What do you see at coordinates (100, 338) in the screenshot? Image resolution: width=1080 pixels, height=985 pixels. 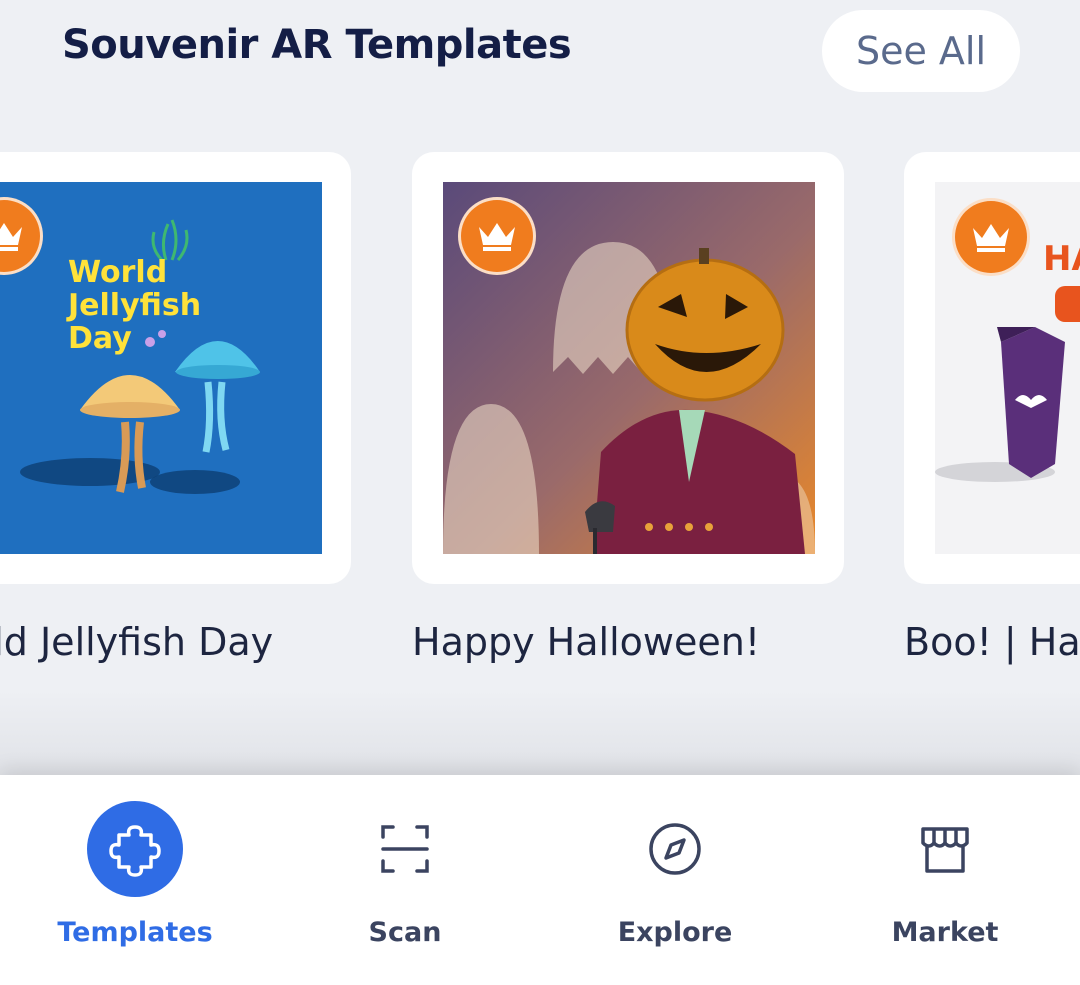 I see `art-text-line-3: Day` at bounding box center [100, 338].